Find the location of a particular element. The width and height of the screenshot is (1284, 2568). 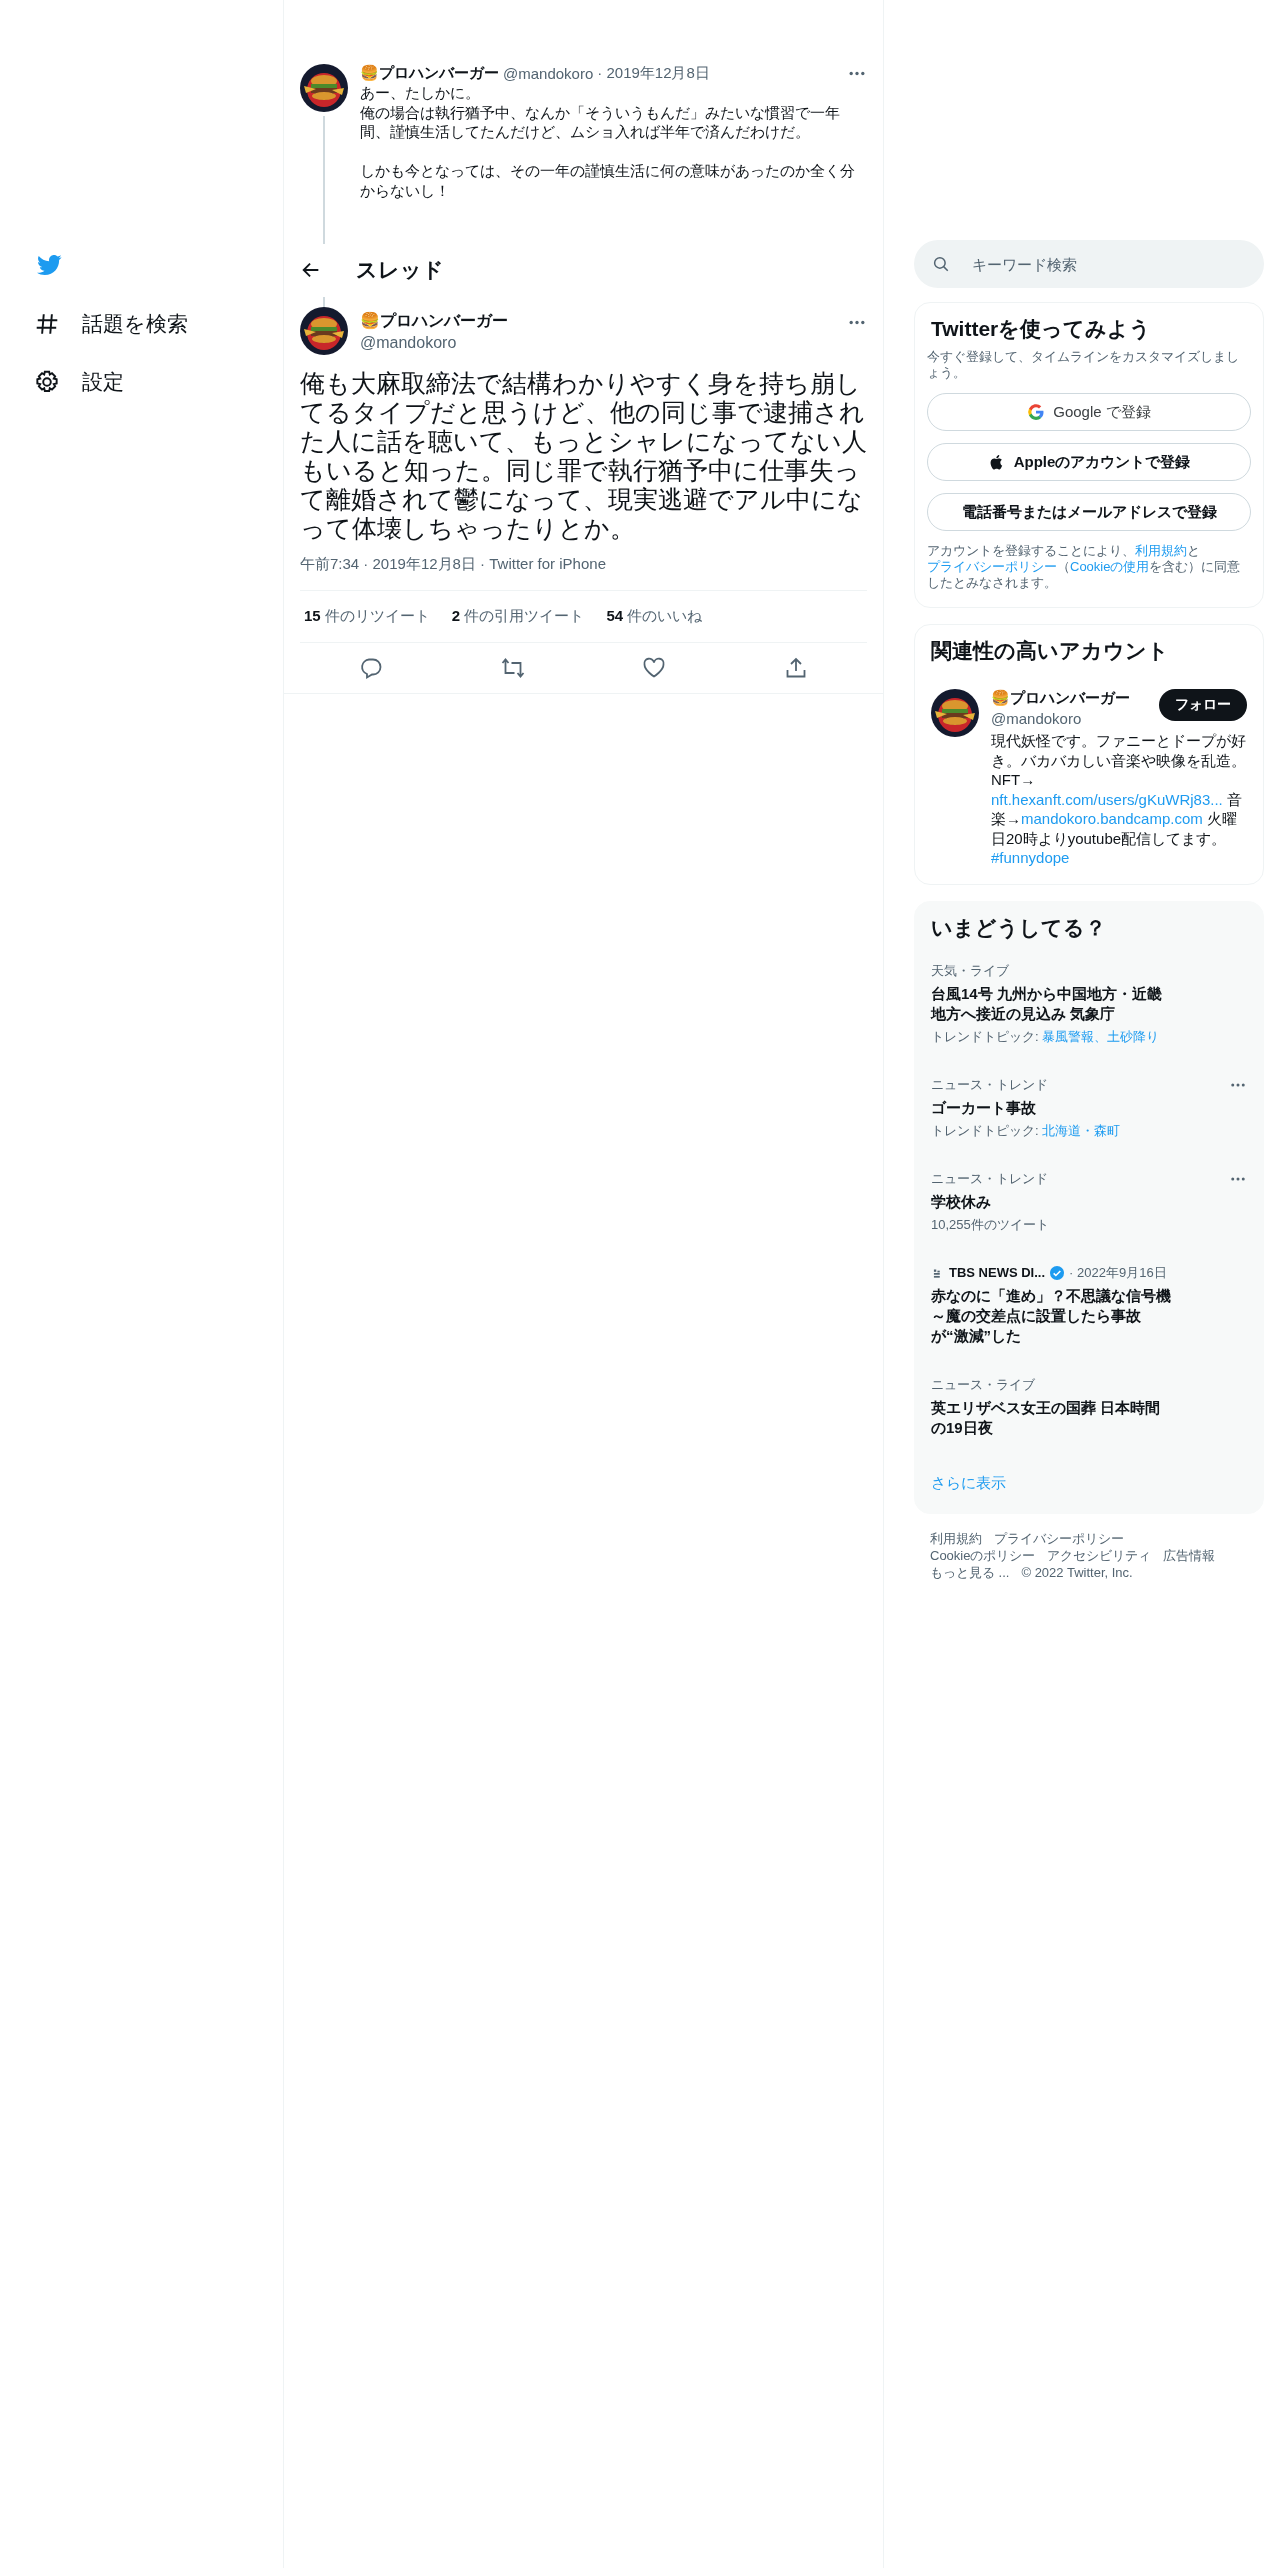

footer-link: 利用規約 is located at coordinates (956, 1538).